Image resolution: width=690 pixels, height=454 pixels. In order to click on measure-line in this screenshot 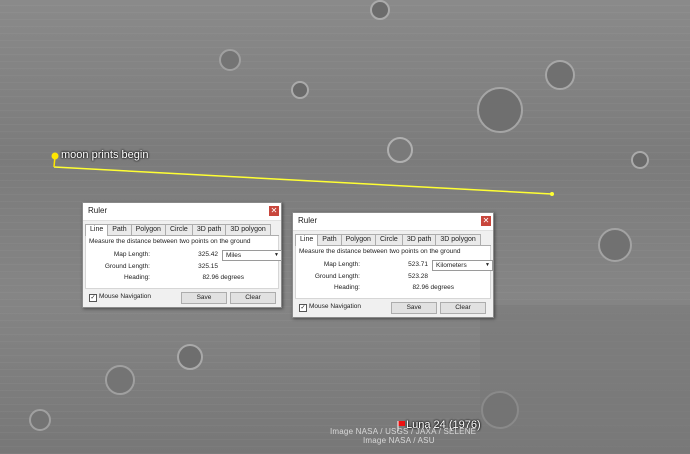, I will do `click(303, 180)`.